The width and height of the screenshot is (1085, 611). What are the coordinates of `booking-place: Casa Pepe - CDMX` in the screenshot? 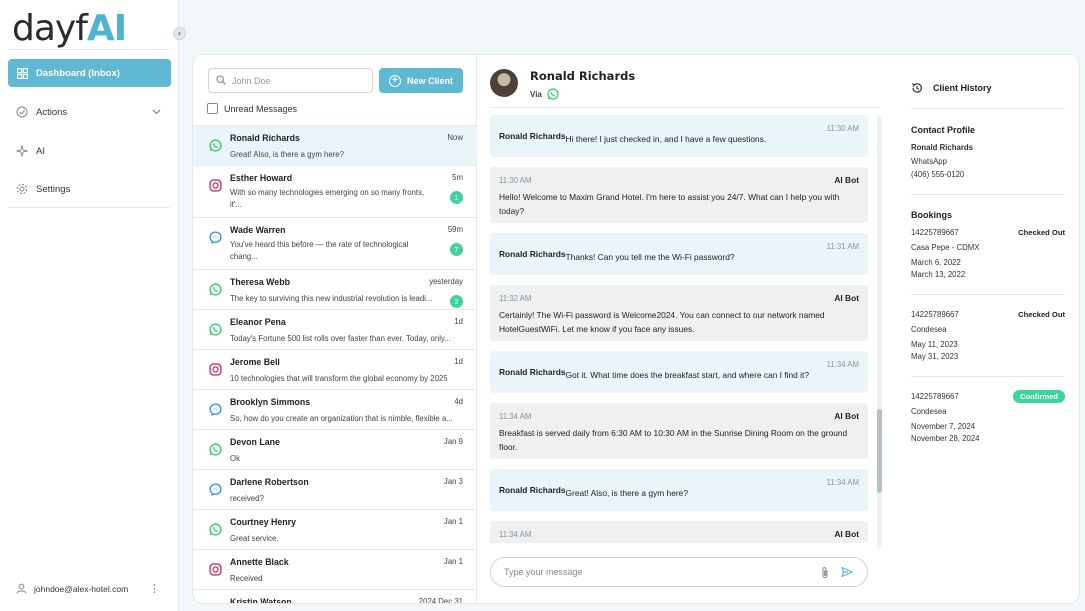 It's located at (945, 247).